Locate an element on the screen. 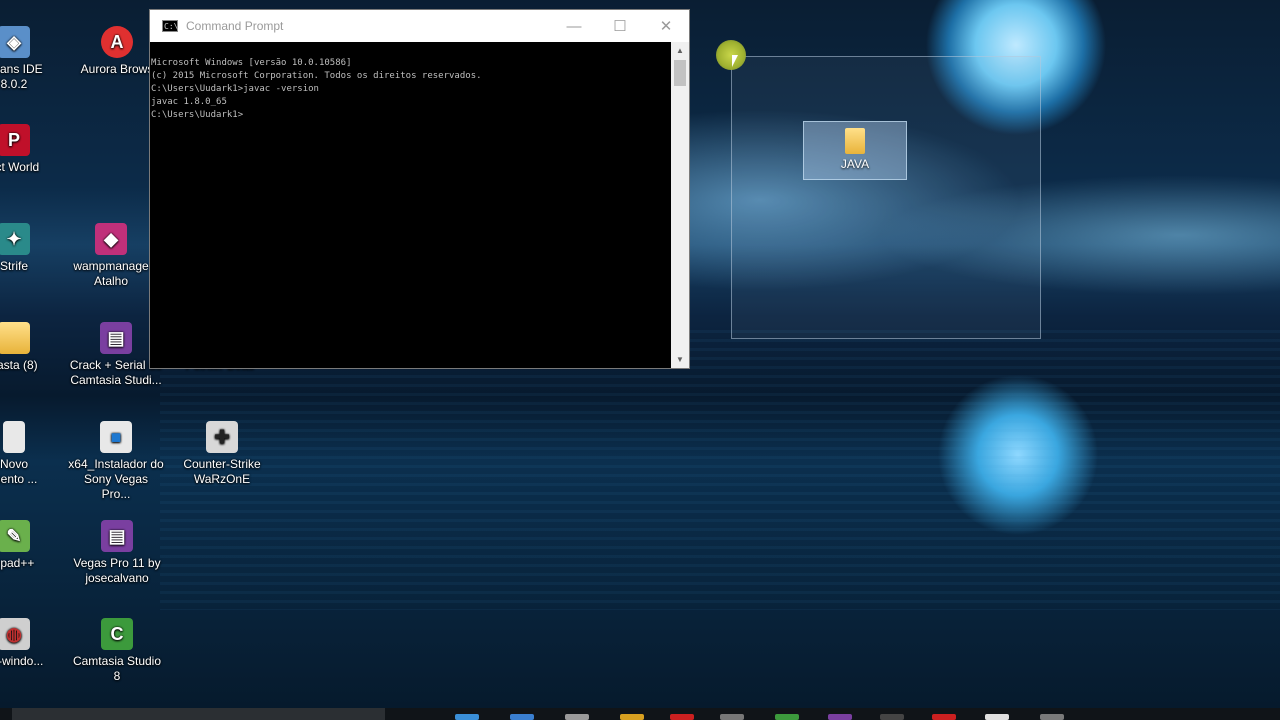 The image size is (1280, 720). desktop-icon-label: epad++ is located at coordinates (17, 563).